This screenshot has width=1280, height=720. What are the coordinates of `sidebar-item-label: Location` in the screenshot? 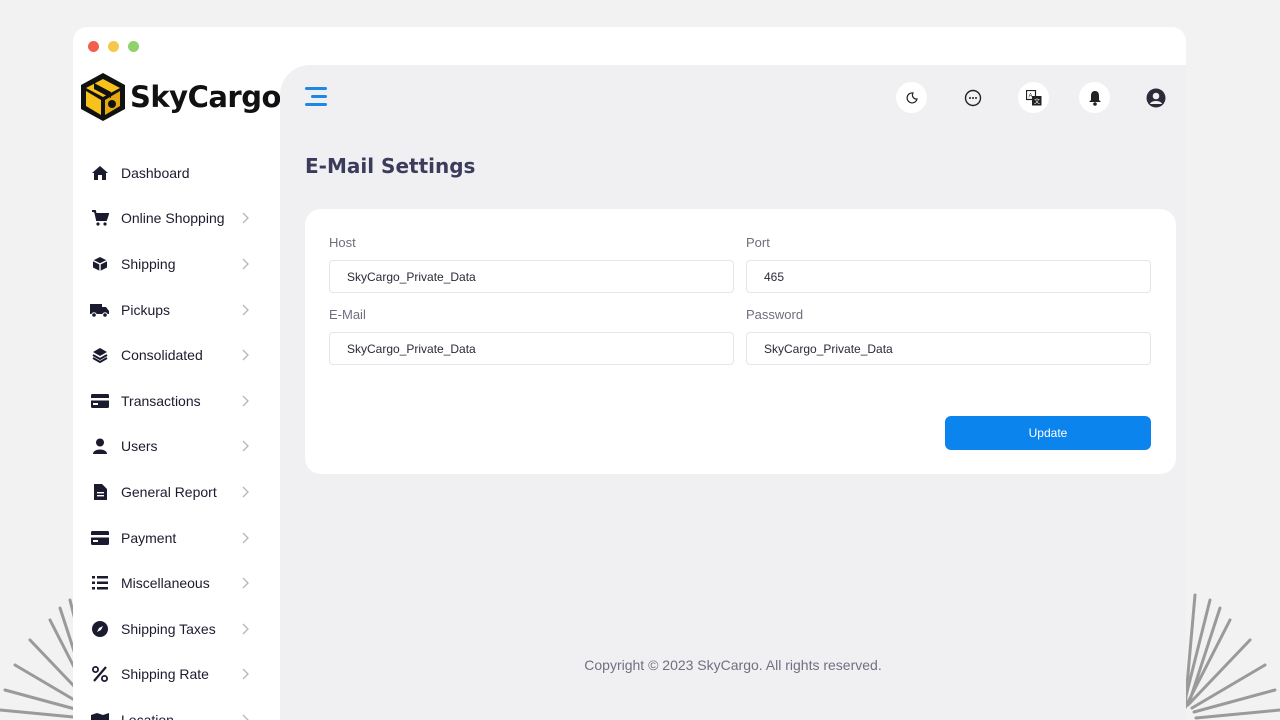 It's located at (147, 715).